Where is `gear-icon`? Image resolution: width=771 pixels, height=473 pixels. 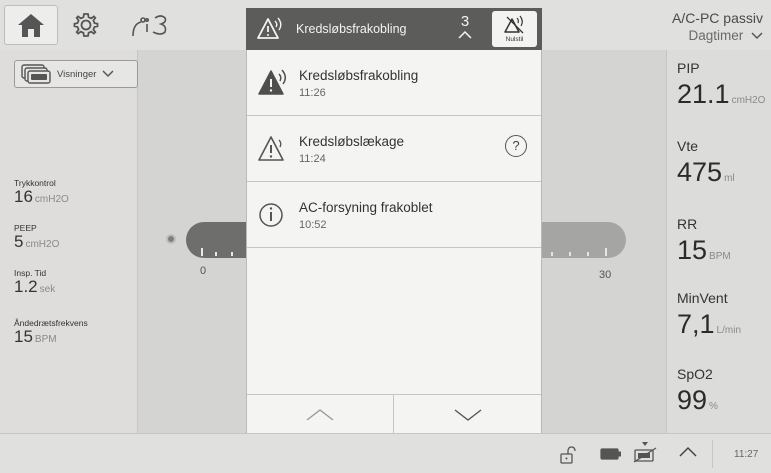 gear-icon is located at coordinates (86, 25).